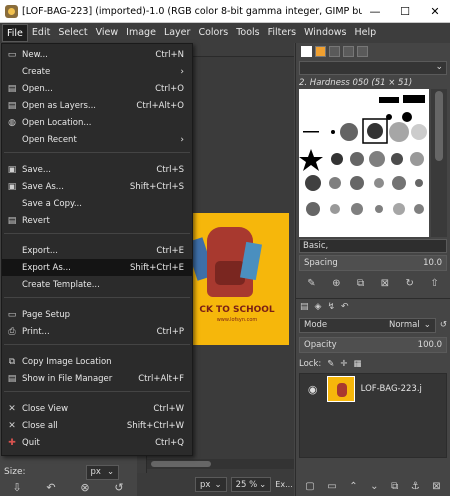 This screenshot has height=496, width=450. Describe the element at coordinates (118, 487) in the screenshot. I see `reset-options-icon: ↺` at that location.